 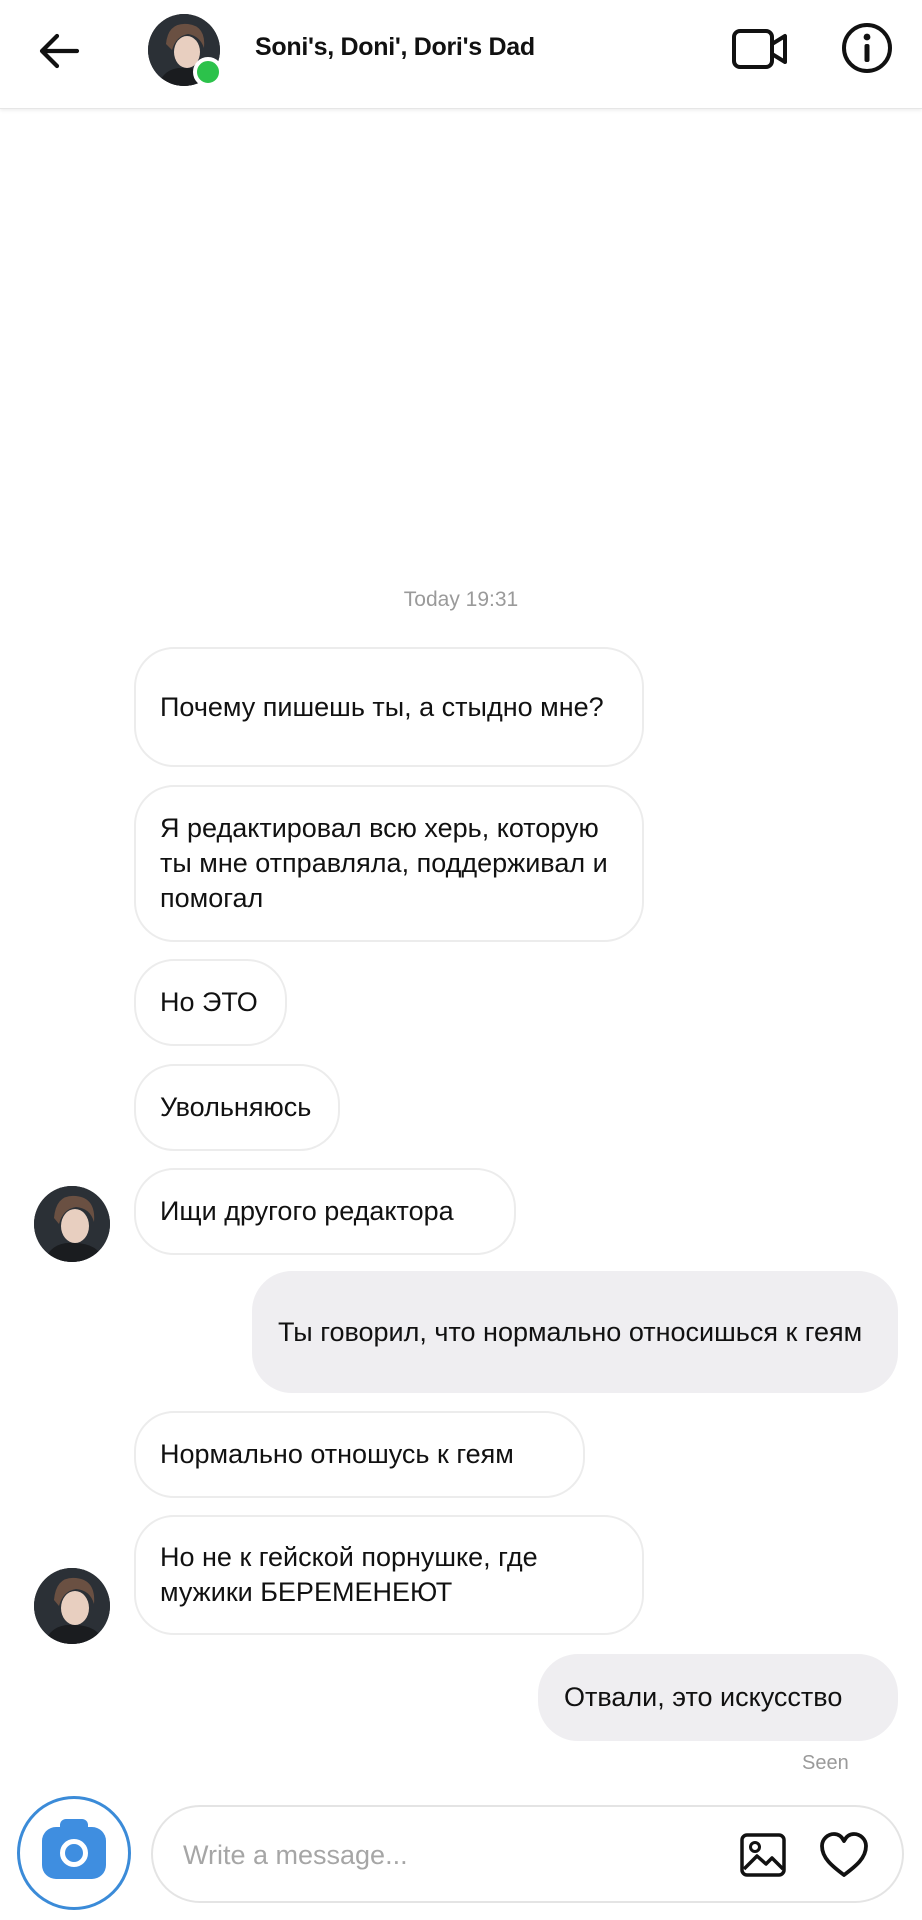 What do you see at coordinates (74, 1849) in the screenshot?
I see `camera-icon` at bounding box center [74, 1849].